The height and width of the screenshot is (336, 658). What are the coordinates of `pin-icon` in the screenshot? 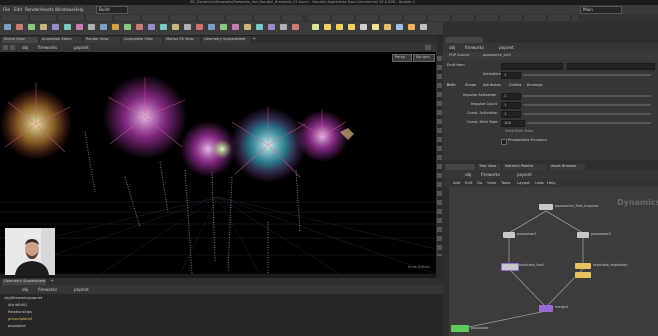 It's located at (428, 47).